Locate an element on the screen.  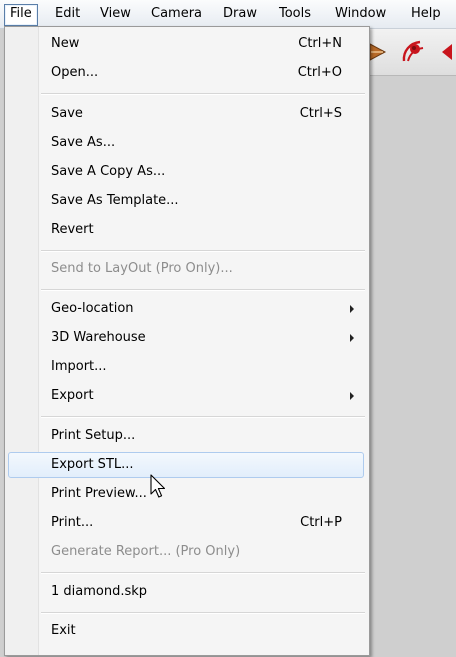
walk-tool-icon is located at coordinates (413, 52).